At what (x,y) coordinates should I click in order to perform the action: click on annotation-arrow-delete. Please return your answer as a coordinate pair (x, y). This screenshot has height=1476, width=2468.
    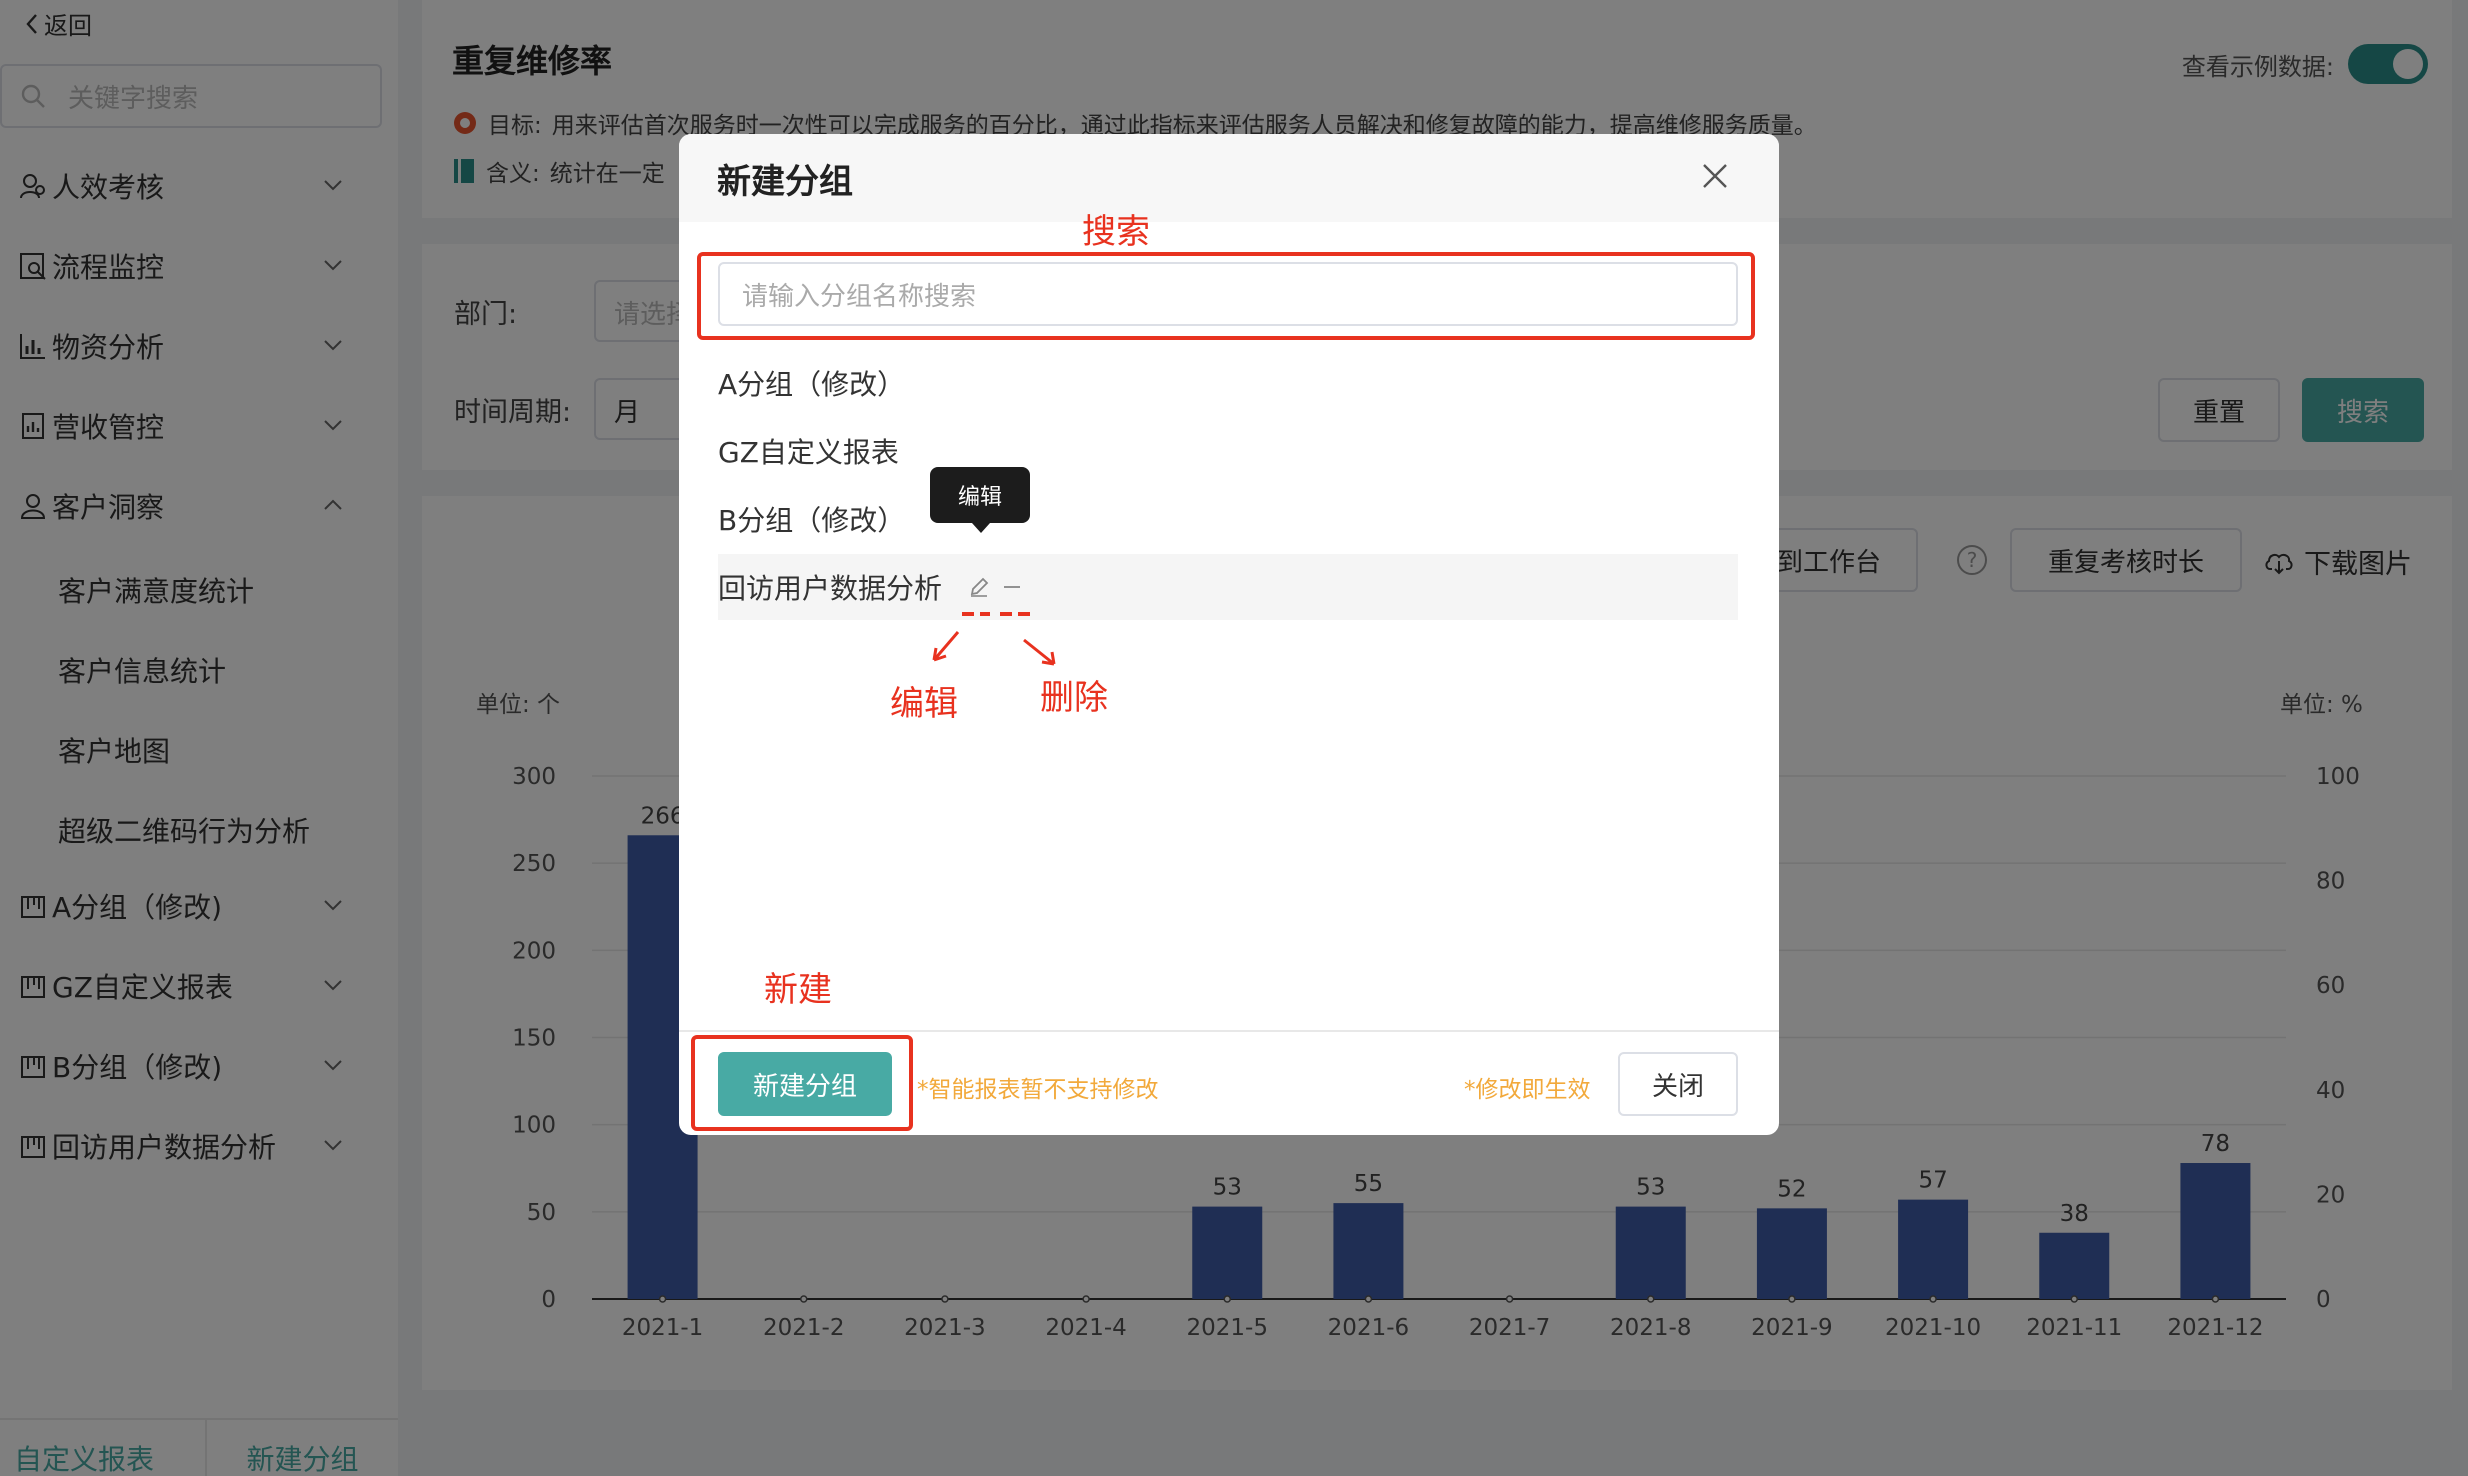
    Looking at the image, I should click on (1039, 652).